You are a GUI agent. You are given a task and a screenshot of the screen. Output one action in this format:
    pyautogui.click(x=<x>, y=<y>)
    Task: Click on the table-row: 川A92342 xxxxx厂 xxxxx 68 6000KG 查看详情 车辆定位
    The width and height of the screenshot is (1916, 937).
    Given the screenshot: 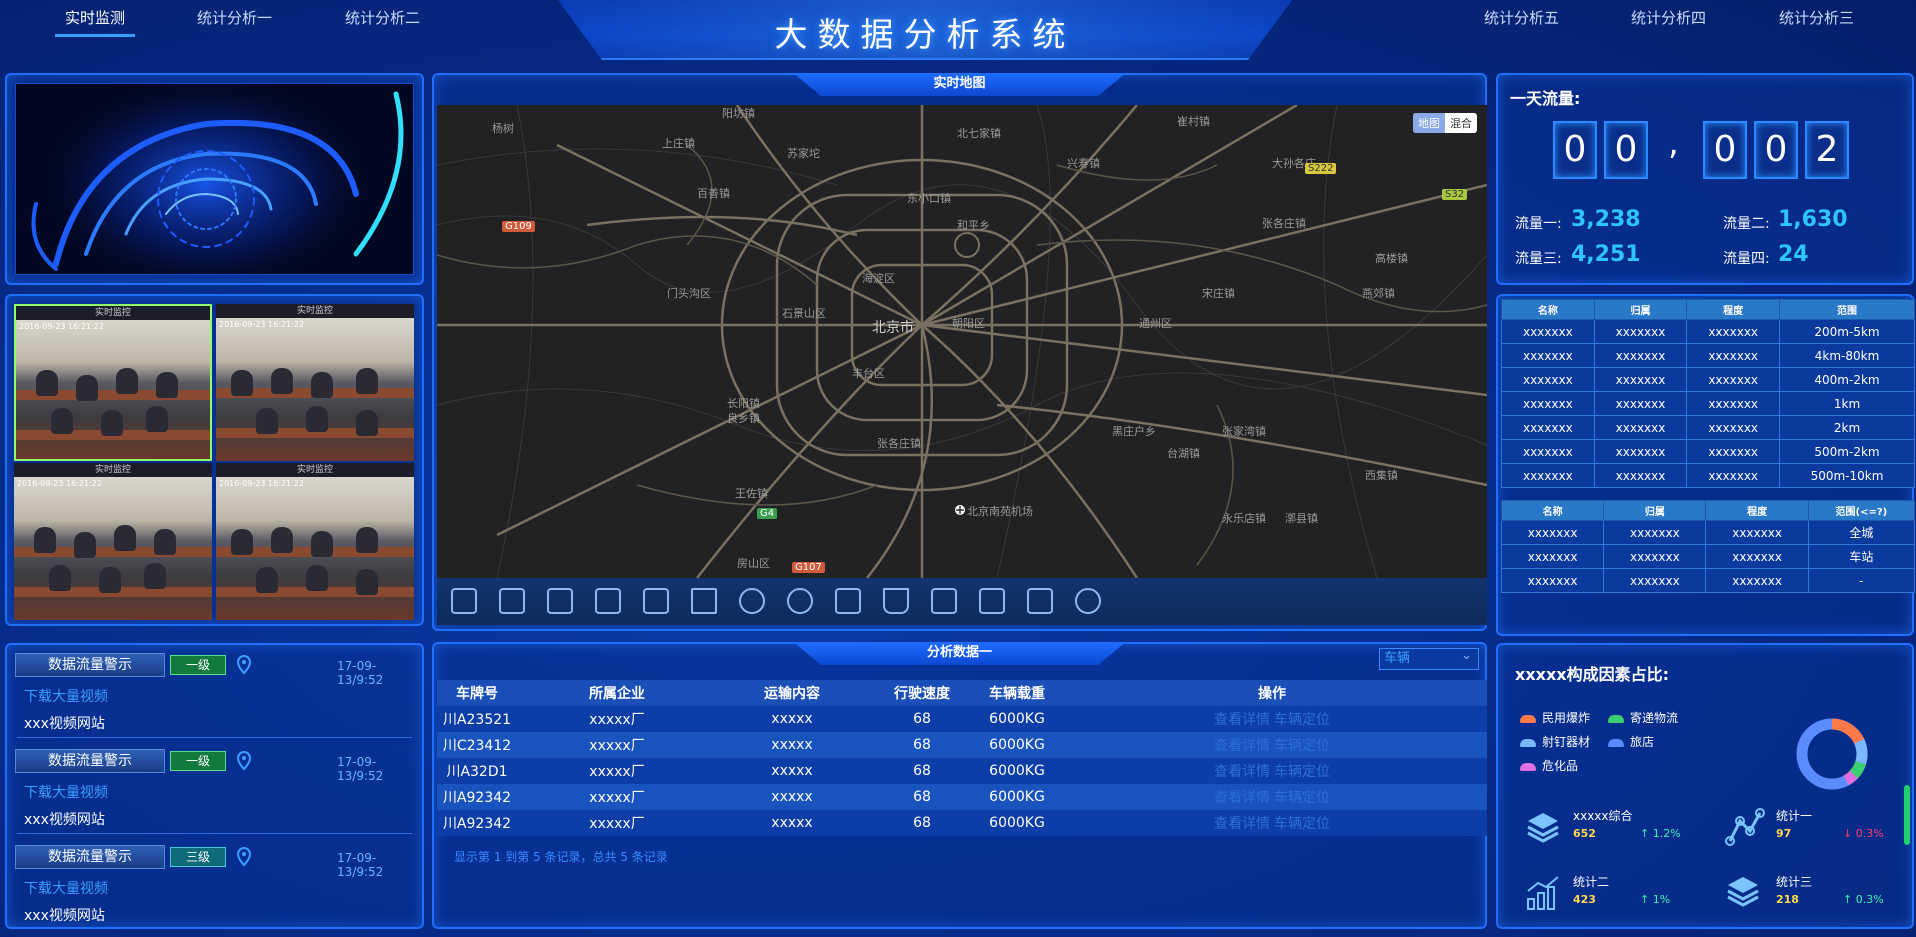 What is the action you would take?
    pyautogui.click(x=962, y=797)
    